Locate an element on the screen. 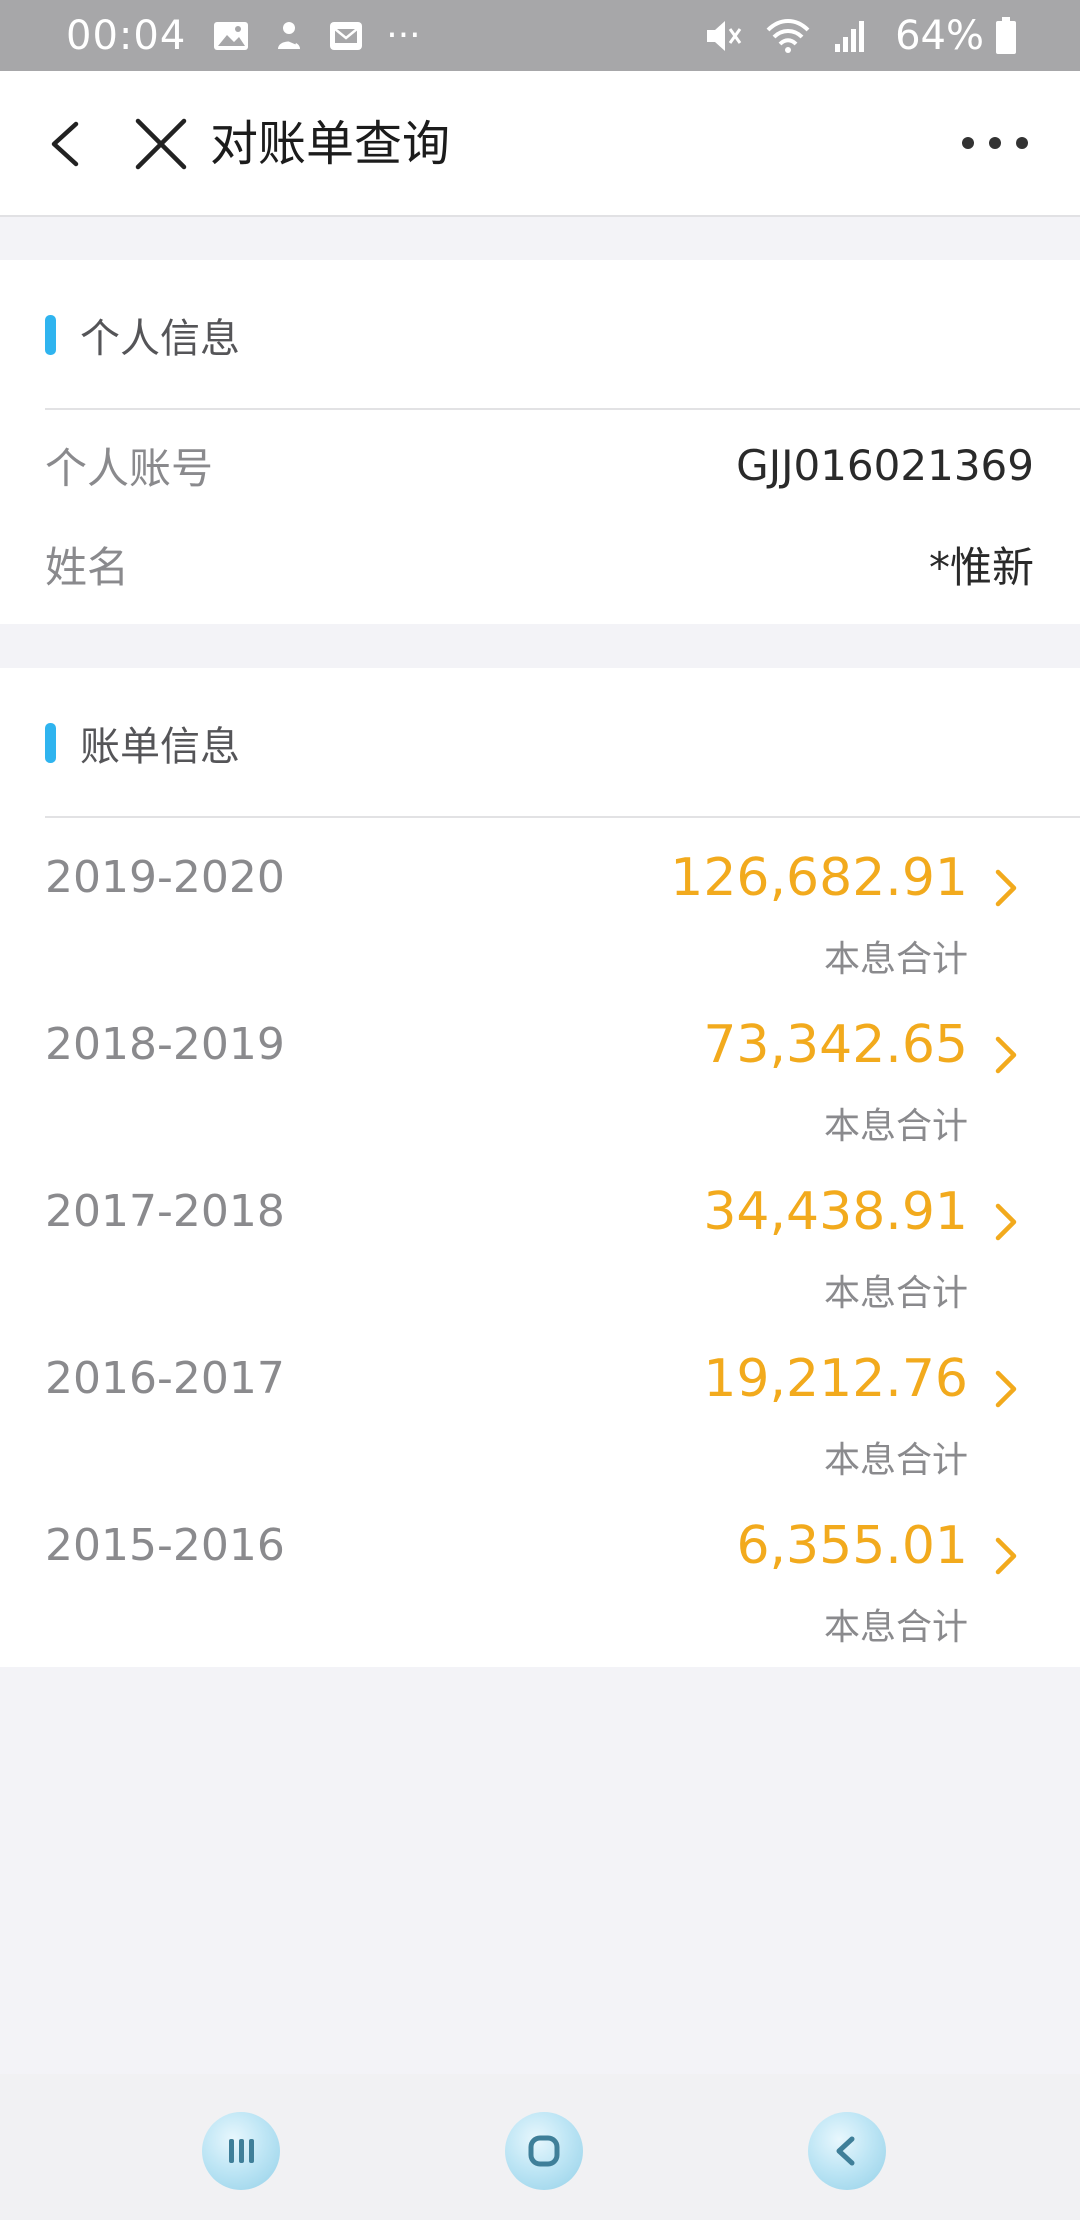  bill-year: 2017-2018 is located at coordinates (165, 1211).